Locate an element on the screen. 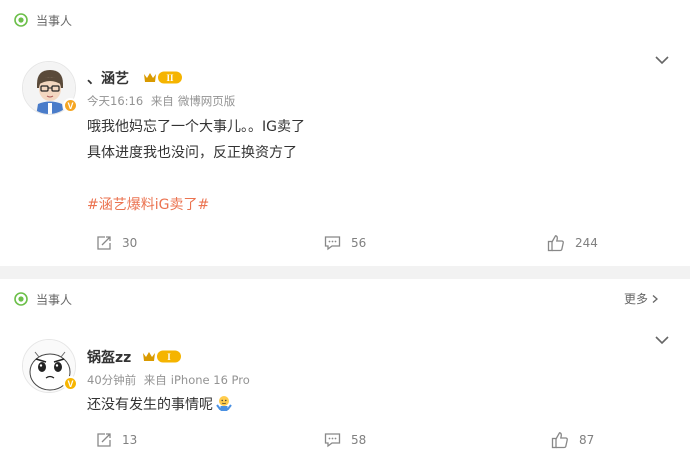 The width and height of the screenshot is (690, 459). like-count: 87 is located at coordinates (587, 440).